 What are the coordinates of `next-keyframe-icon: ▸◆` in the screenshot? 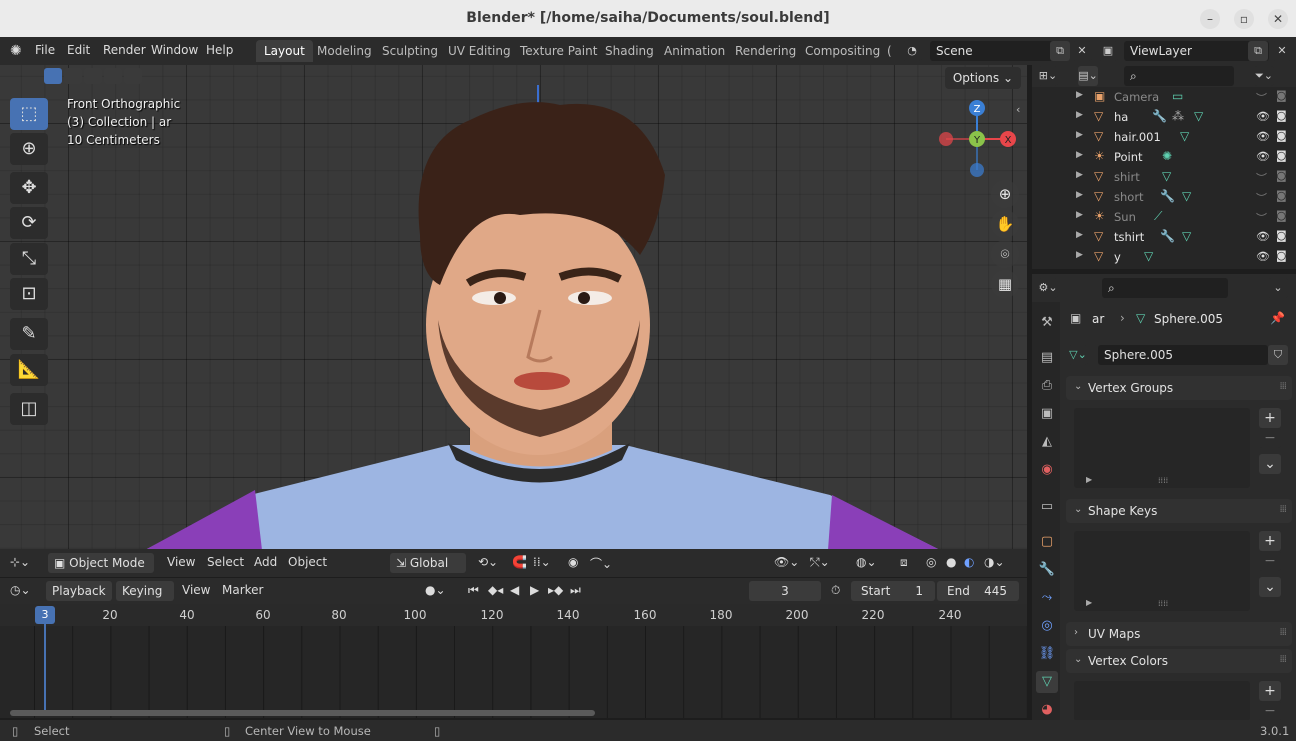 It's located at (555, 590).